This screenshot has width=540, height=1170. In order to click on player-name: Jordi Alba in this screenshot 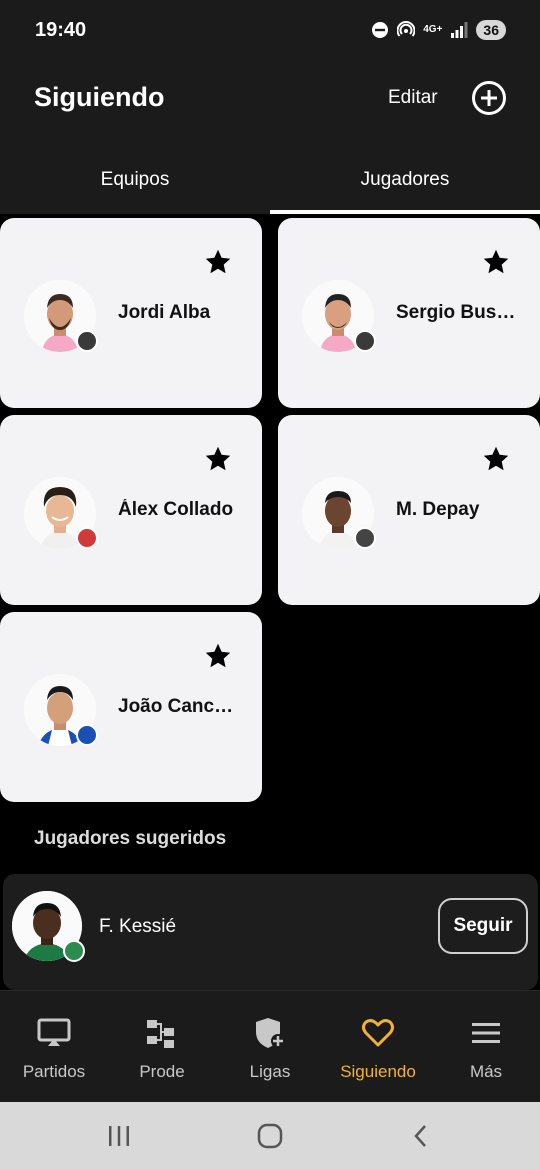, I will do `click(164, 312)`.